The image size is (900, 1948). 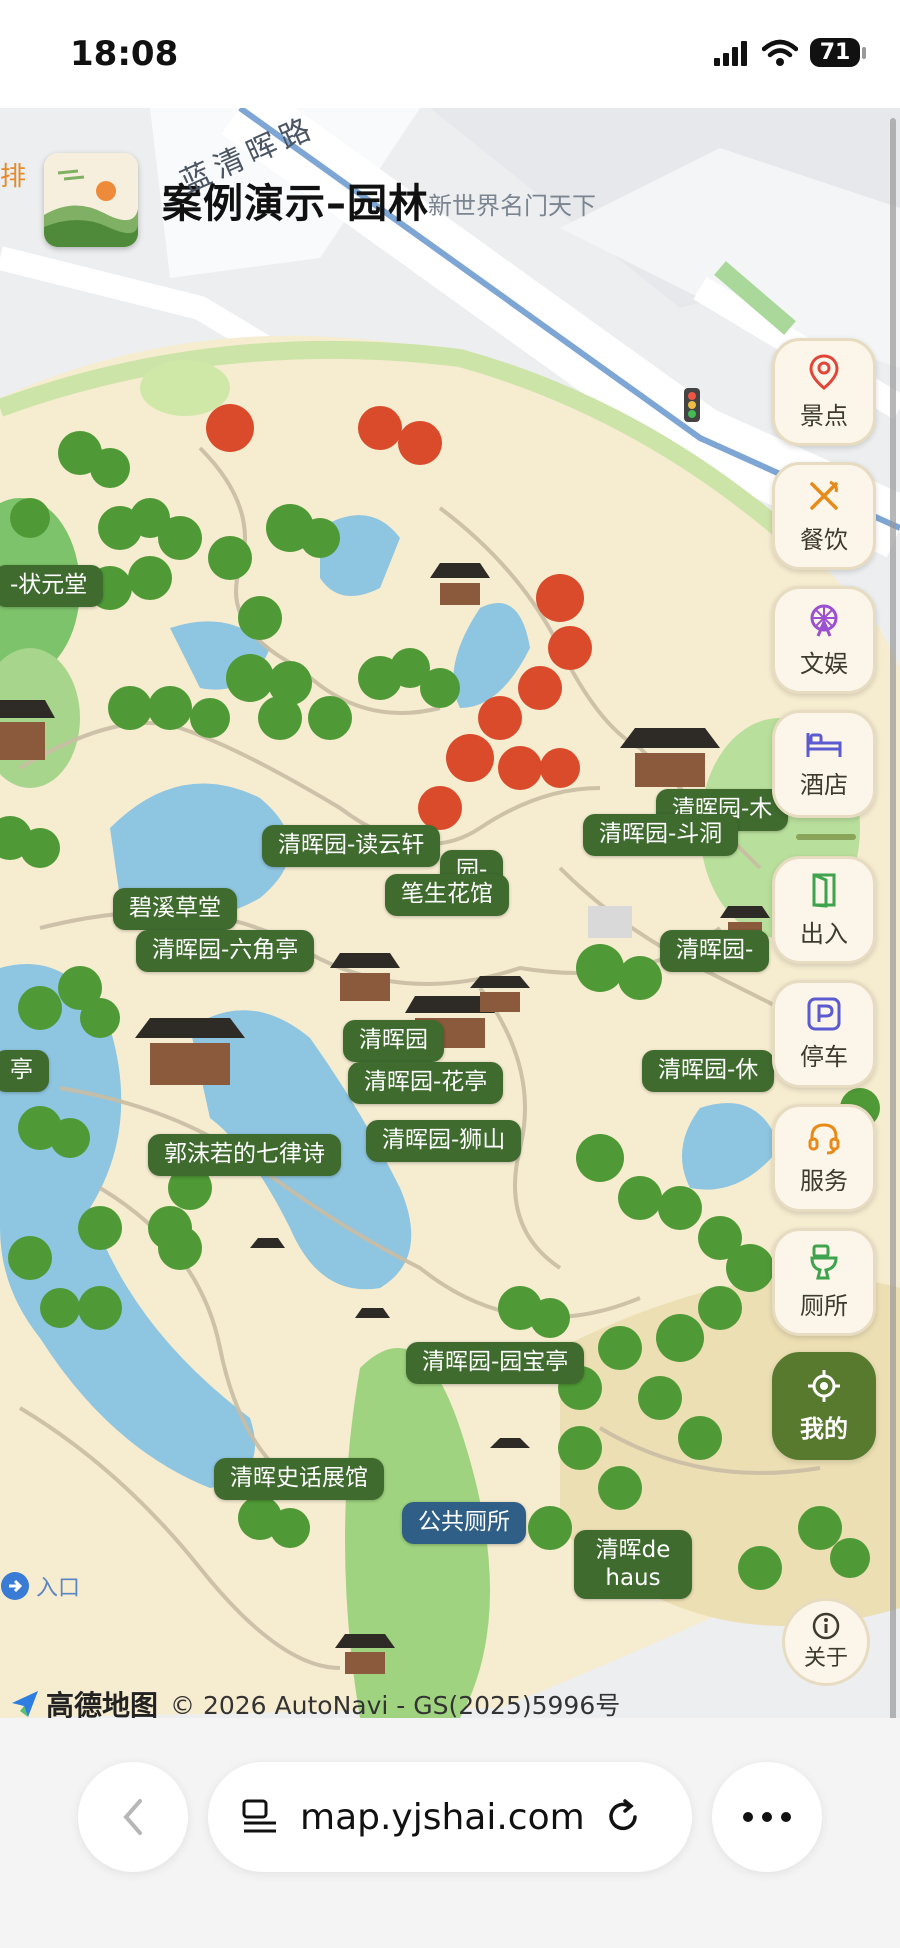 What do you see at coordinates (824, 640) in the screenshot?
I see `sidebar-item-entertainment: 文娱` at bounding box center [824, 640].